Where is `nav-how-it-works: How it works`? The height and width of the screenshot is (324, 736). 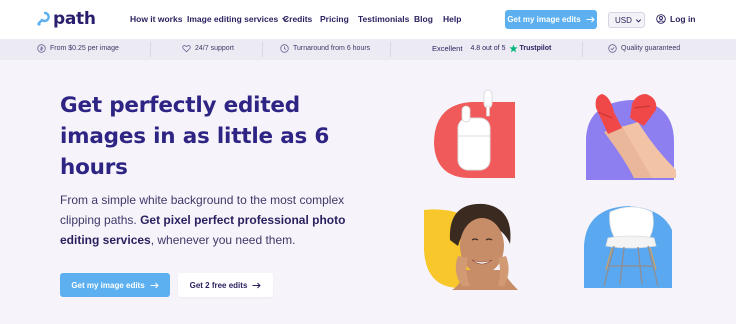 nav-how-it-works: How it works is located at coordinates (156, 19).